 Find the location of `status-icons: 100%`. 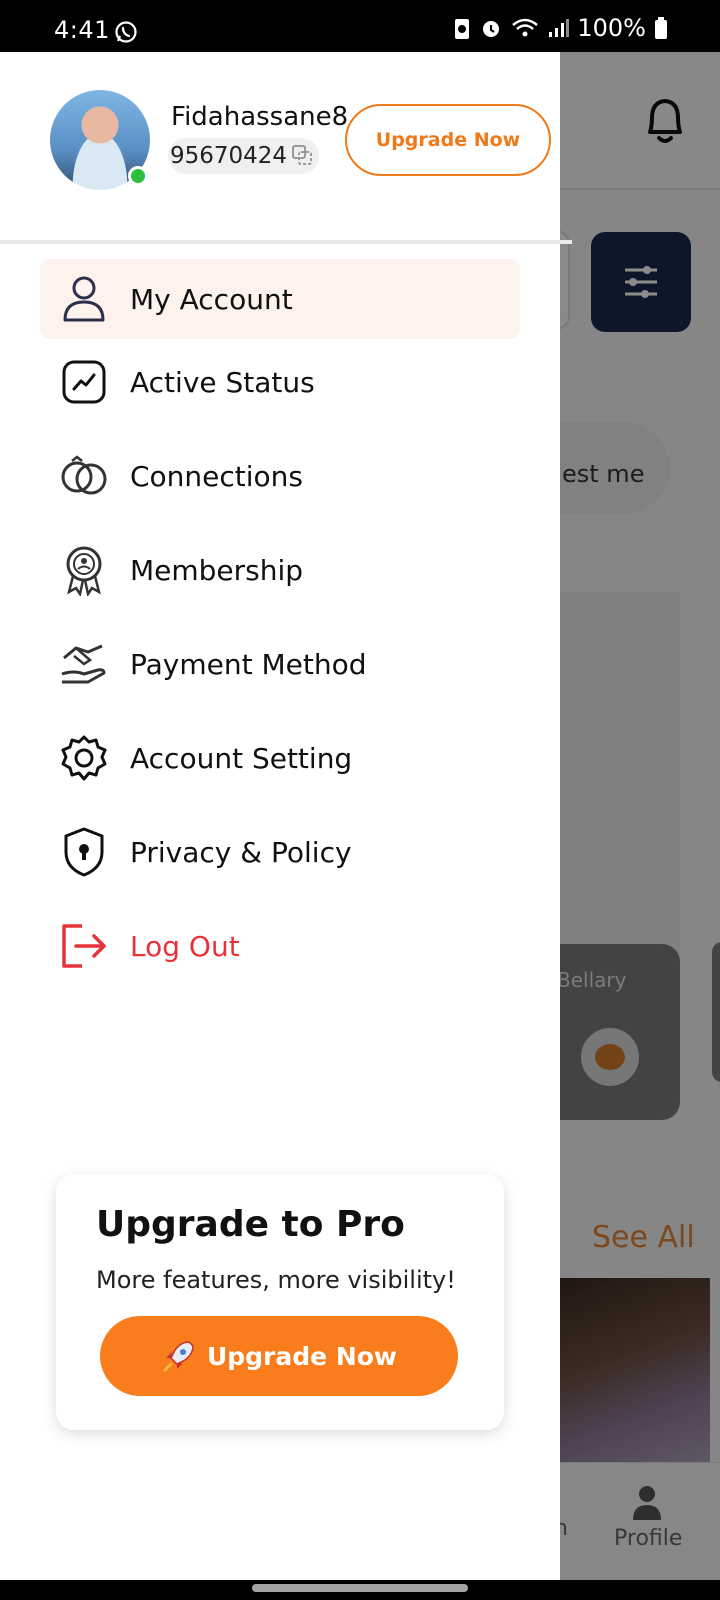

status-icons: 100% is located at coordinates (560, 28).